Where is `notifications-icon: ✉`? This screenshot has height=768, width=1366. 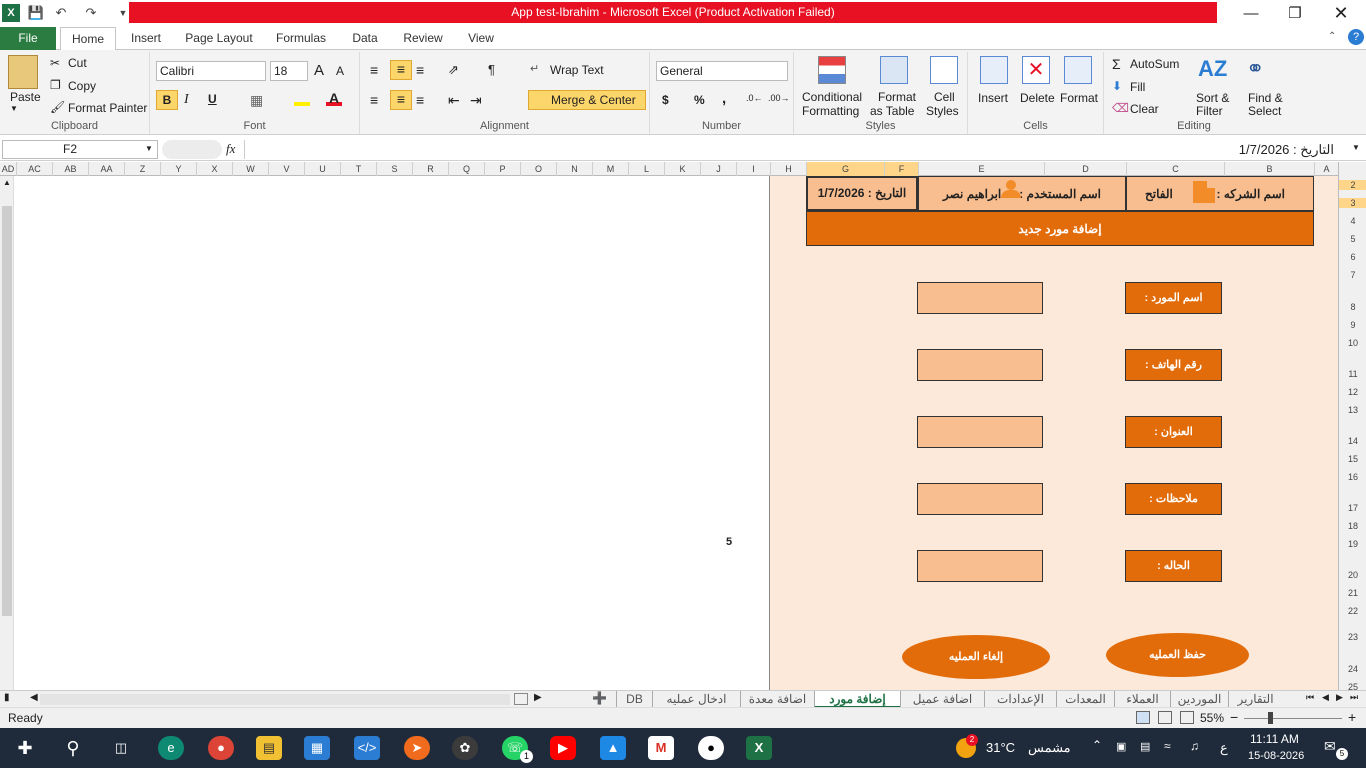 notifications-icon: ✉ is located at coordinates (1330, 746).